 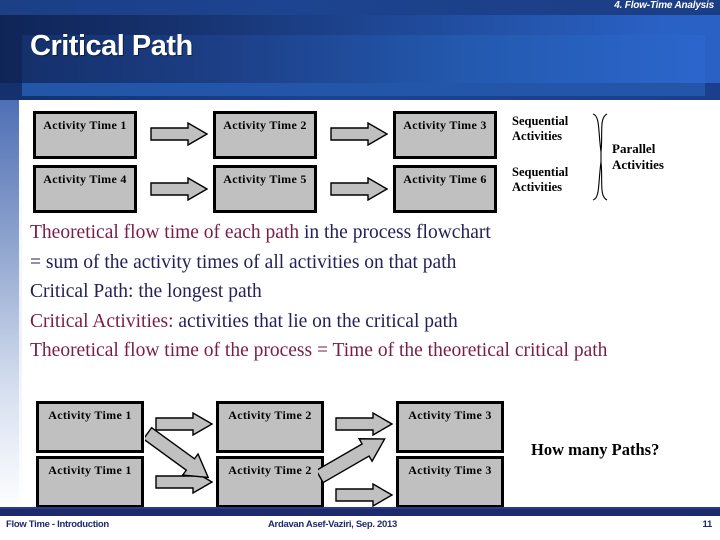 What do you see at coordinates (595, 449) in the screenshot?
I see `how-many-paths-label: How many Paths?` at bounding box center [595, 449].